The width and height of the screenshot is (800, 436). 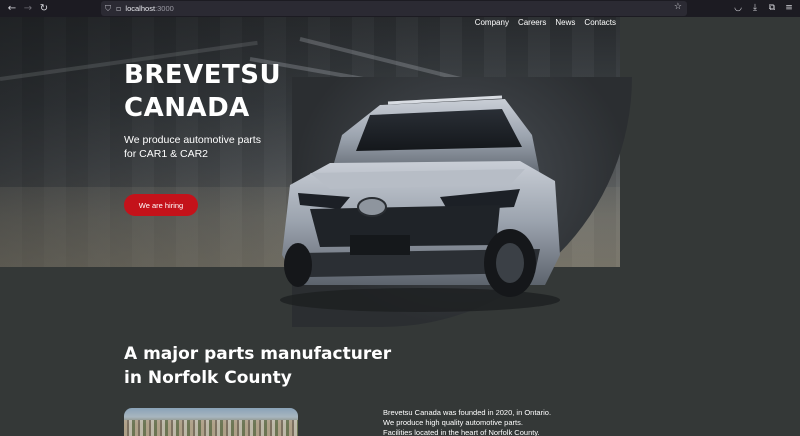 I want to click on back-icon: ←, so click(x=12, y=8).